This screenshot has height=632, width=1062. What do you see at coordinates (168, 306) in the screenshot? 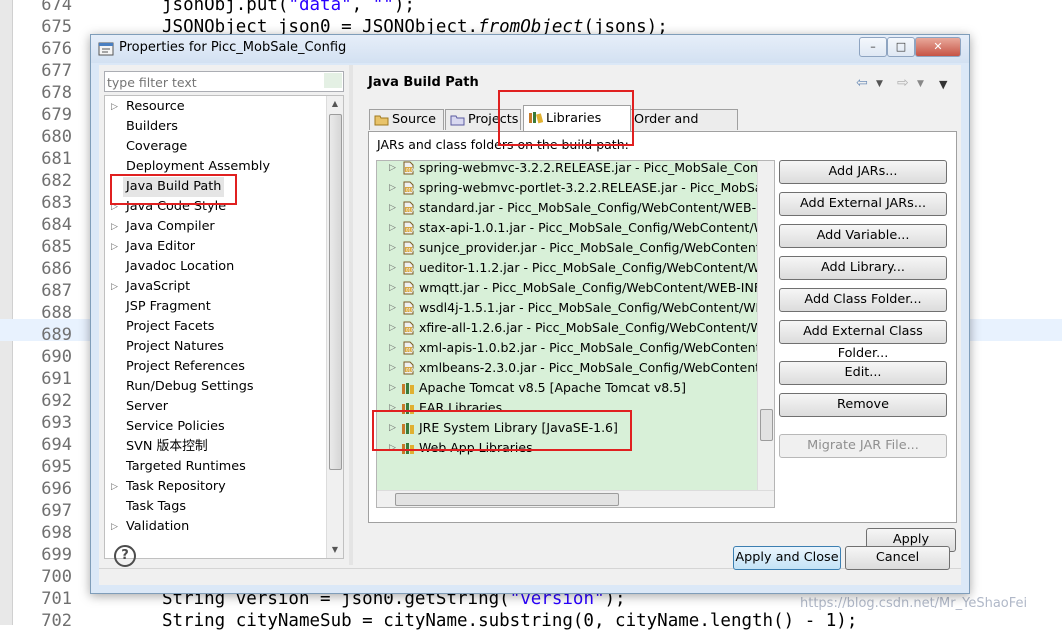
I see `tree-item-label: JSP Fragment` at bounding box center [168, 306].